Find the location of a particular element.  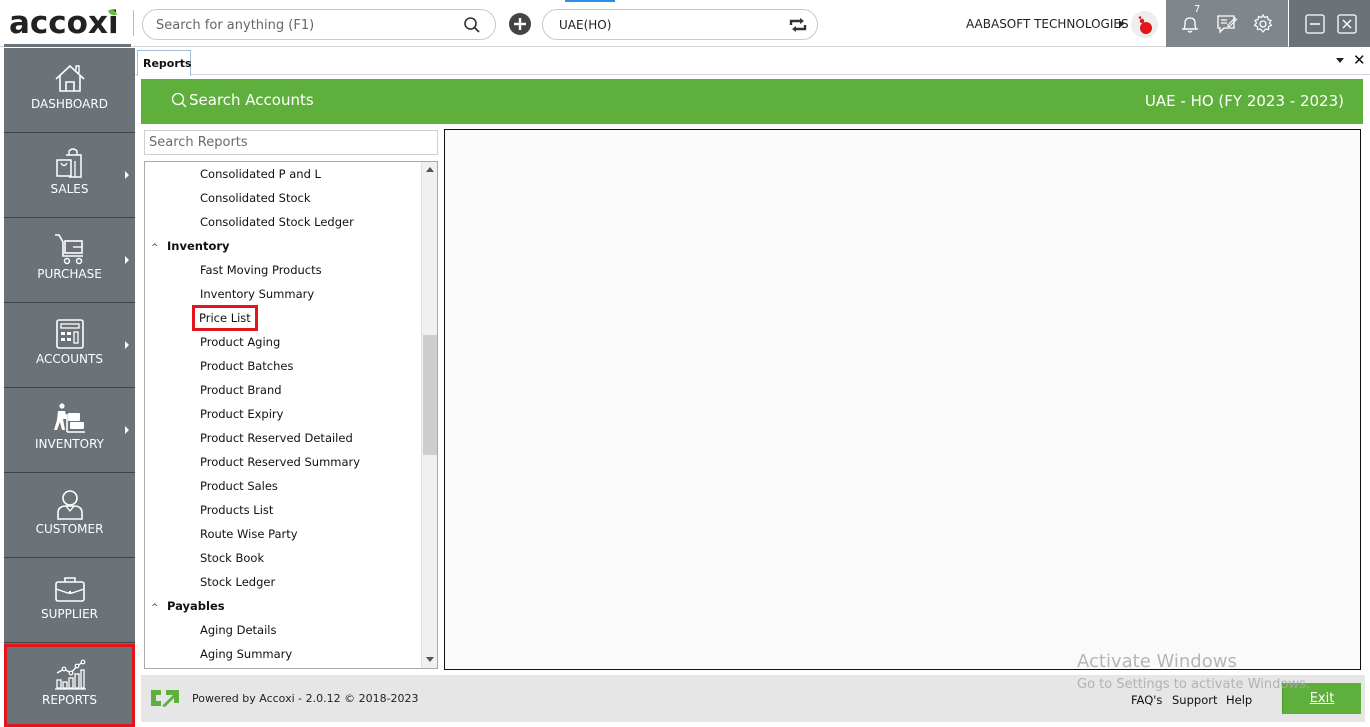

support-link: Support is located at coordinates (1194, 700).